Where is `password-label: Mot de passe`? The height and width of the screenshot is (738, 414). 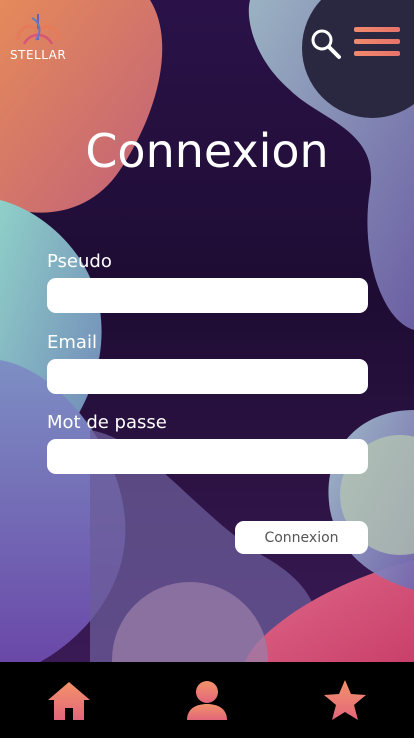 password-label: Mot de passe is located at coordinates (107, 422).